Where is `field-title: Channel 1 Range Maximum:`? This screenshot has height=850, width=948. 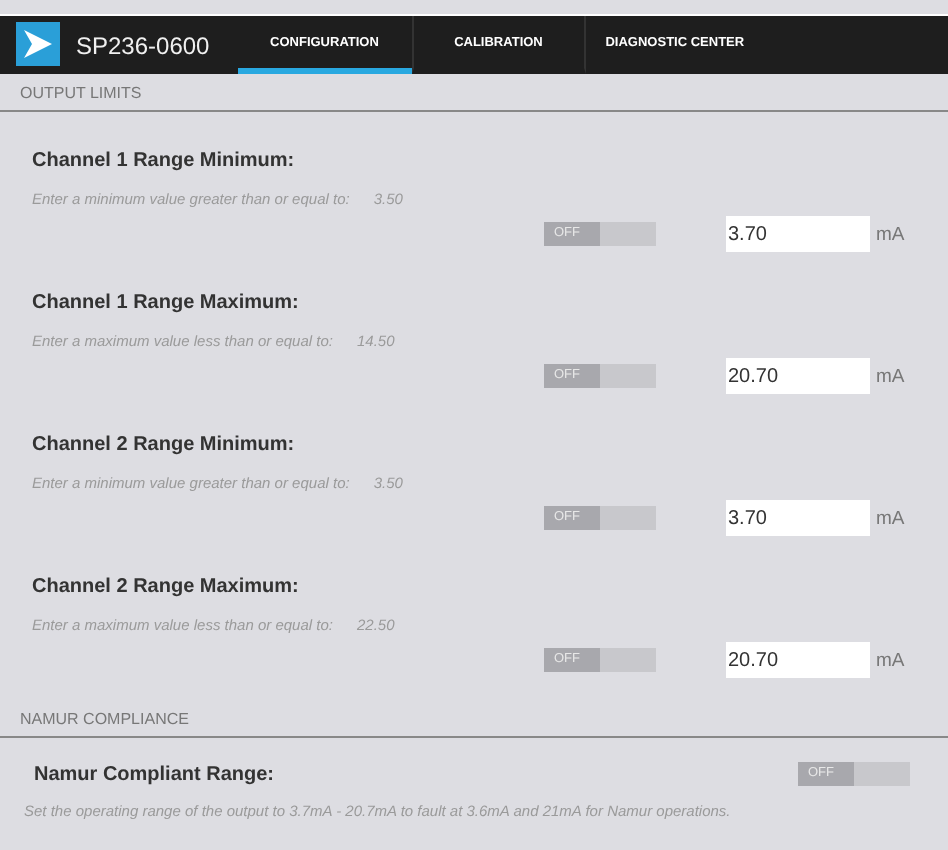 field-title: Channel 1 Range Maximum: is located at coordinates (166, 303).